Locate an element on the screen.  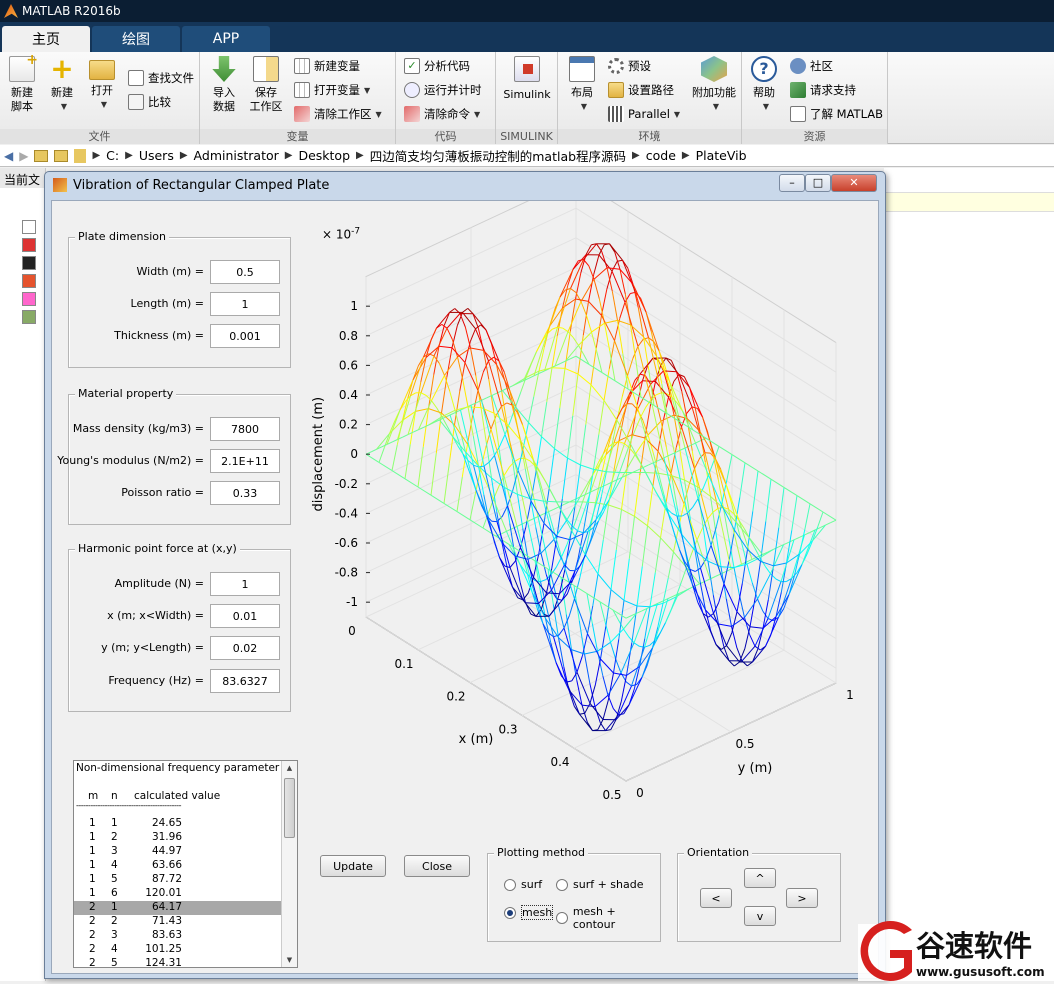
parallel-dropdown-icon: ▼ is located at coordinates (677, 114).